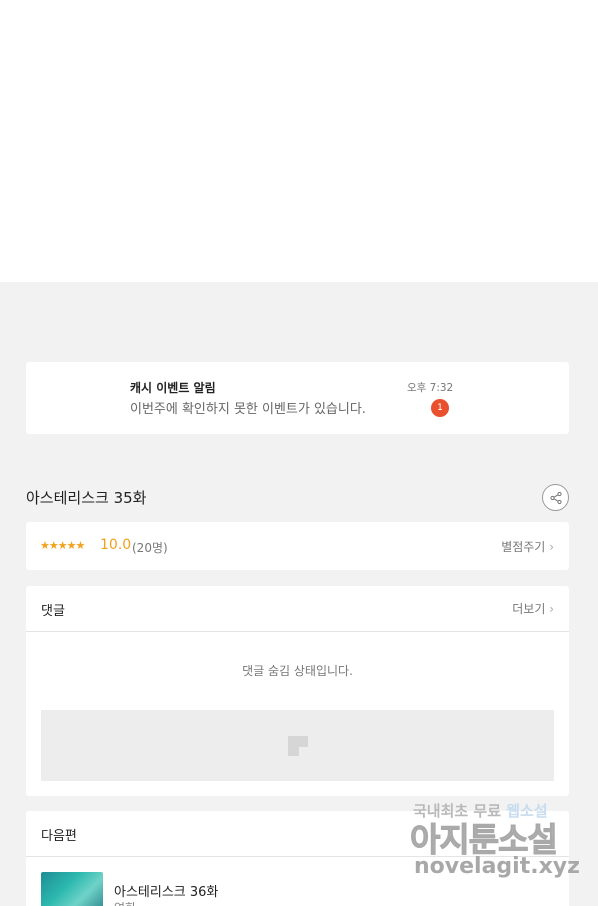 The height and width of the screenshot is (906, 598). Describe the element at coordinates (53, 611) in the screenshot. I see `comments-title: 댓글` at that location.